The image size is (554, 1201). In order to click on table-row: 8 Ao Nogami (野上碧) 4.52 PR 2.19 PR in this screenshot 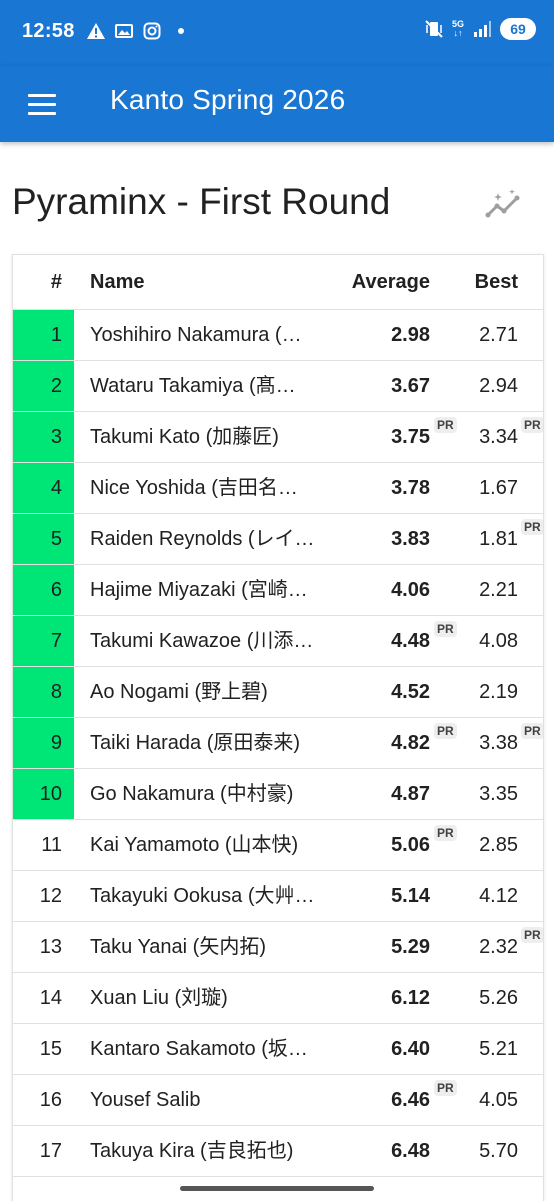, I will do `click(278, 692)`.